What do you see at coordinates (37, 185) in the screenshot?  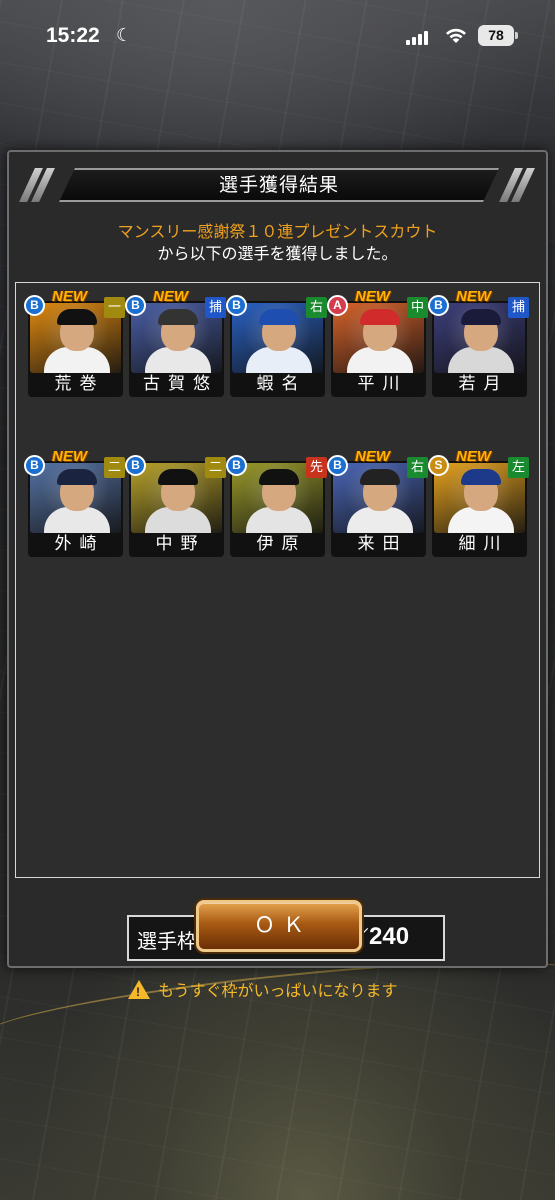 I see `title-decoration-left` at bounding box center [37, 185].